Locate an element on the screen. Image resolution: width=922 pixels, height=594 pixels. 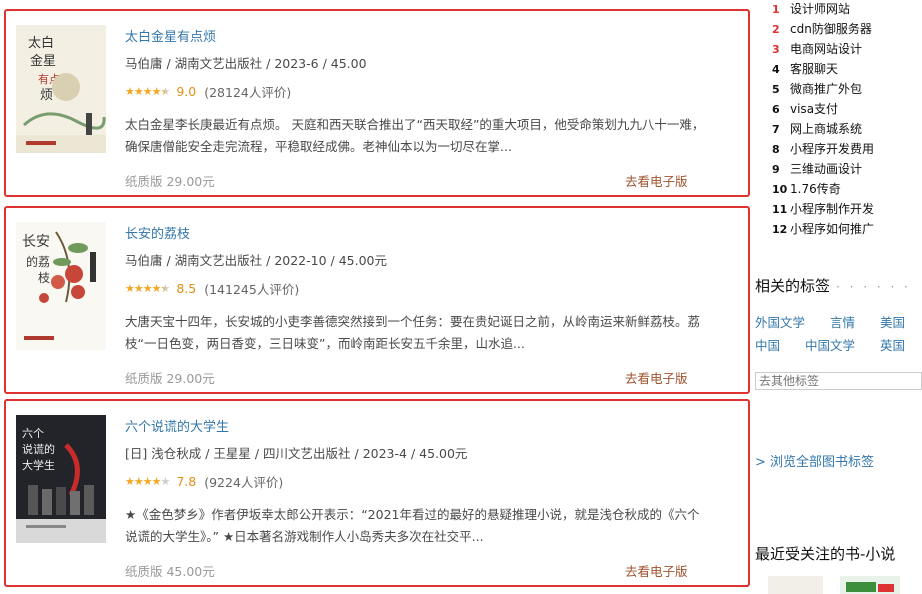
svg-text: 金星 is located at coordinates (43, 61).